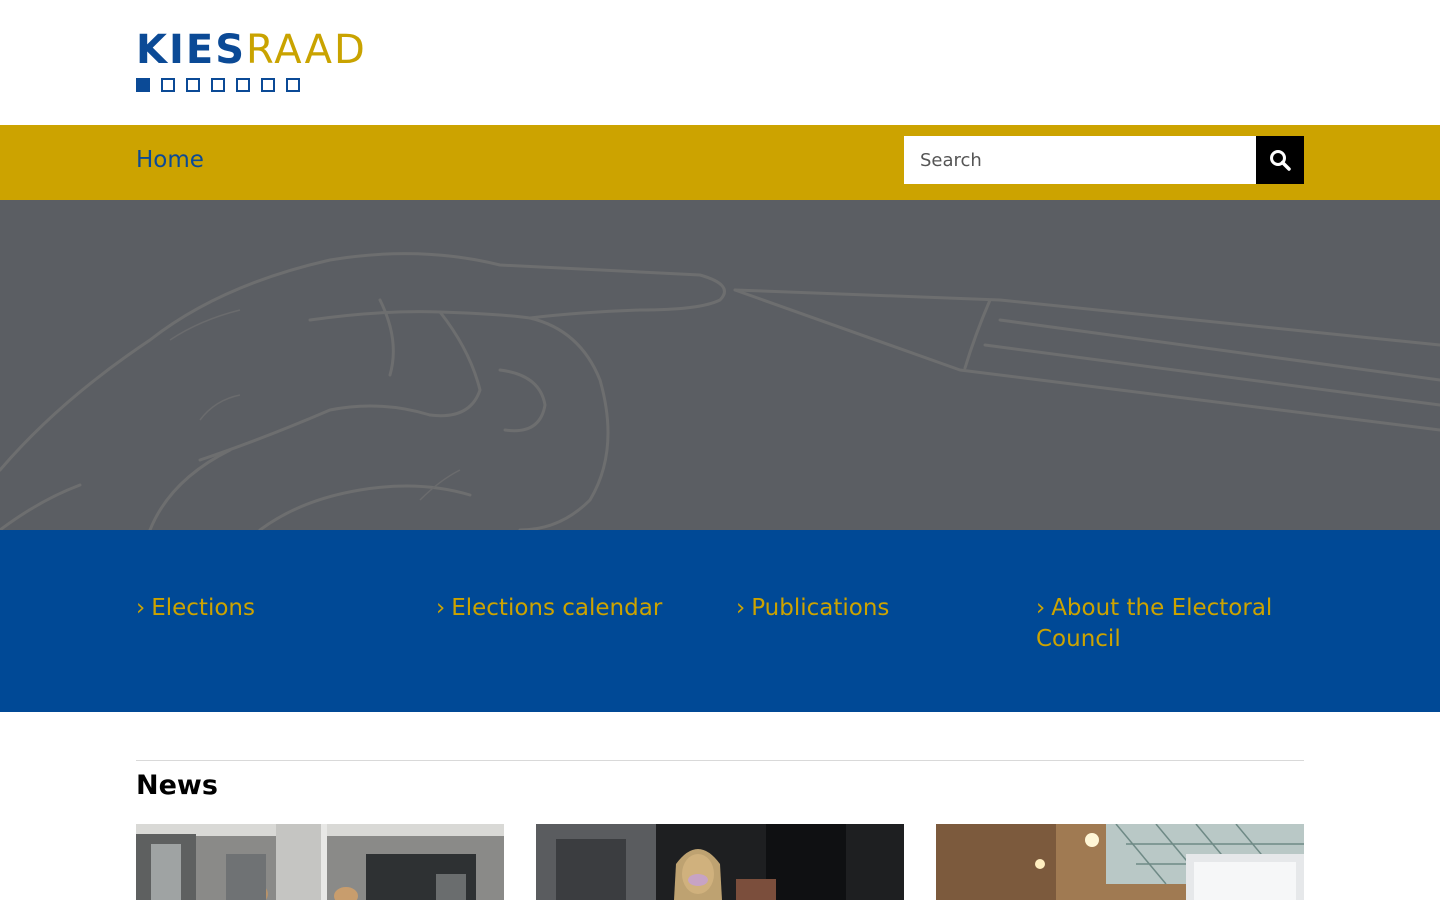  I want to click on menu-link-label: Publications, so click(820, 608).